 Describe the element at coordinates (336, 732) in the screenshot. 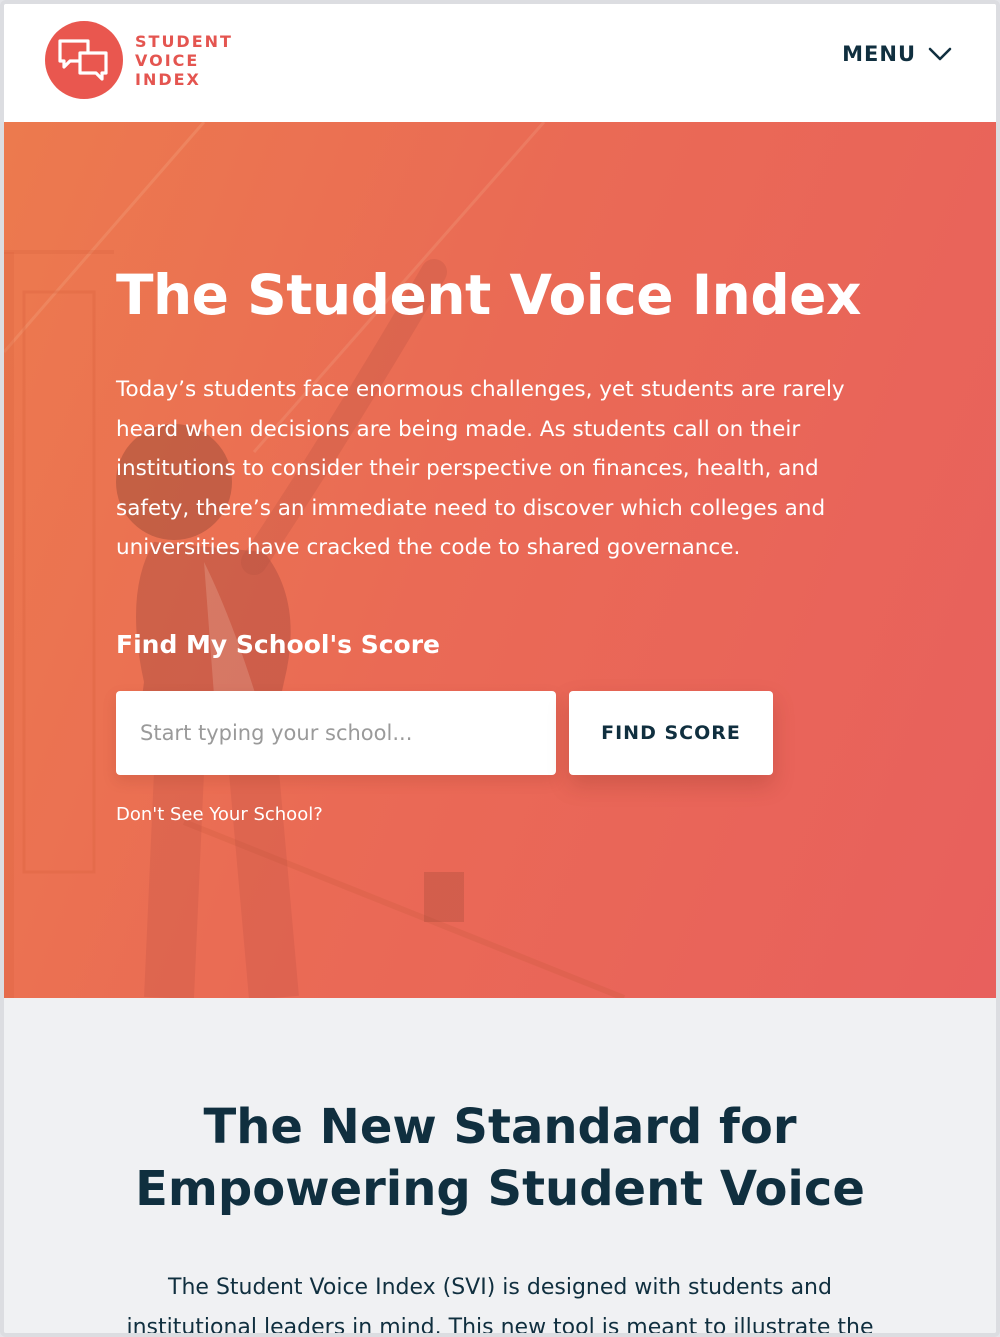

I see `school-search-input` at that location.